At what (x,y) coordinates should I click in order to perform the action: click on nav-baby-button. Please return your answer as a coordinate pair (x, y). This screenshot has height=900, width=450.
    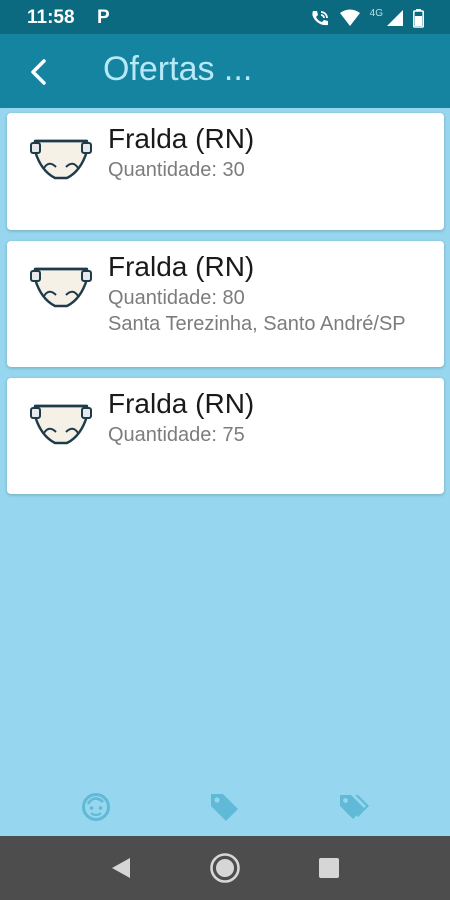
    Looking at the image, I should click on (96, 807).